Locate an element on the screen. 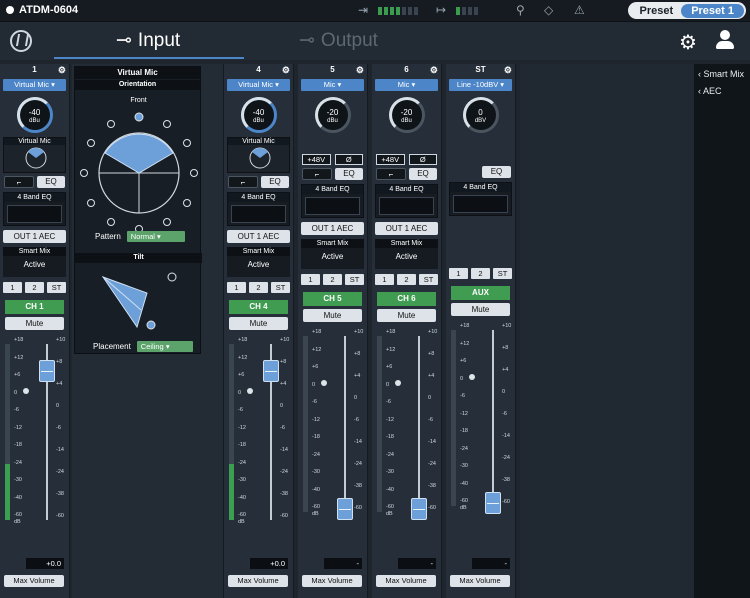  tab-output: ⊸ Output is located at coordinates (338, 40).